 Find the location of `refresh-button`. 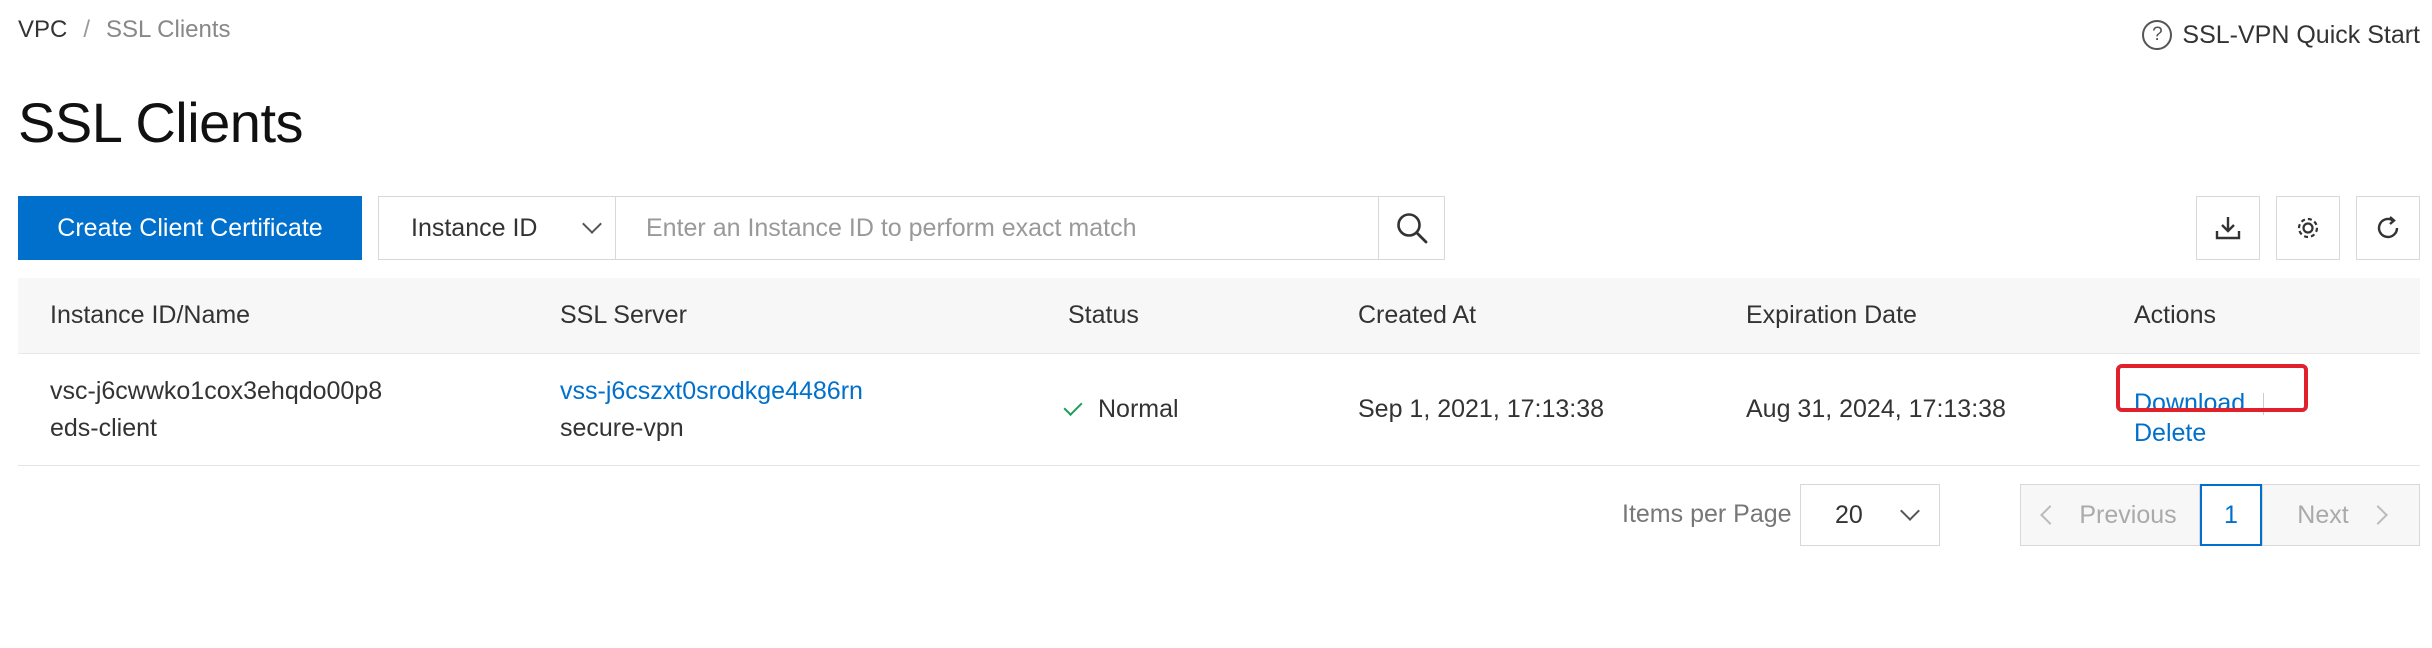

refresh-button is located at coordinates (2388, 228).